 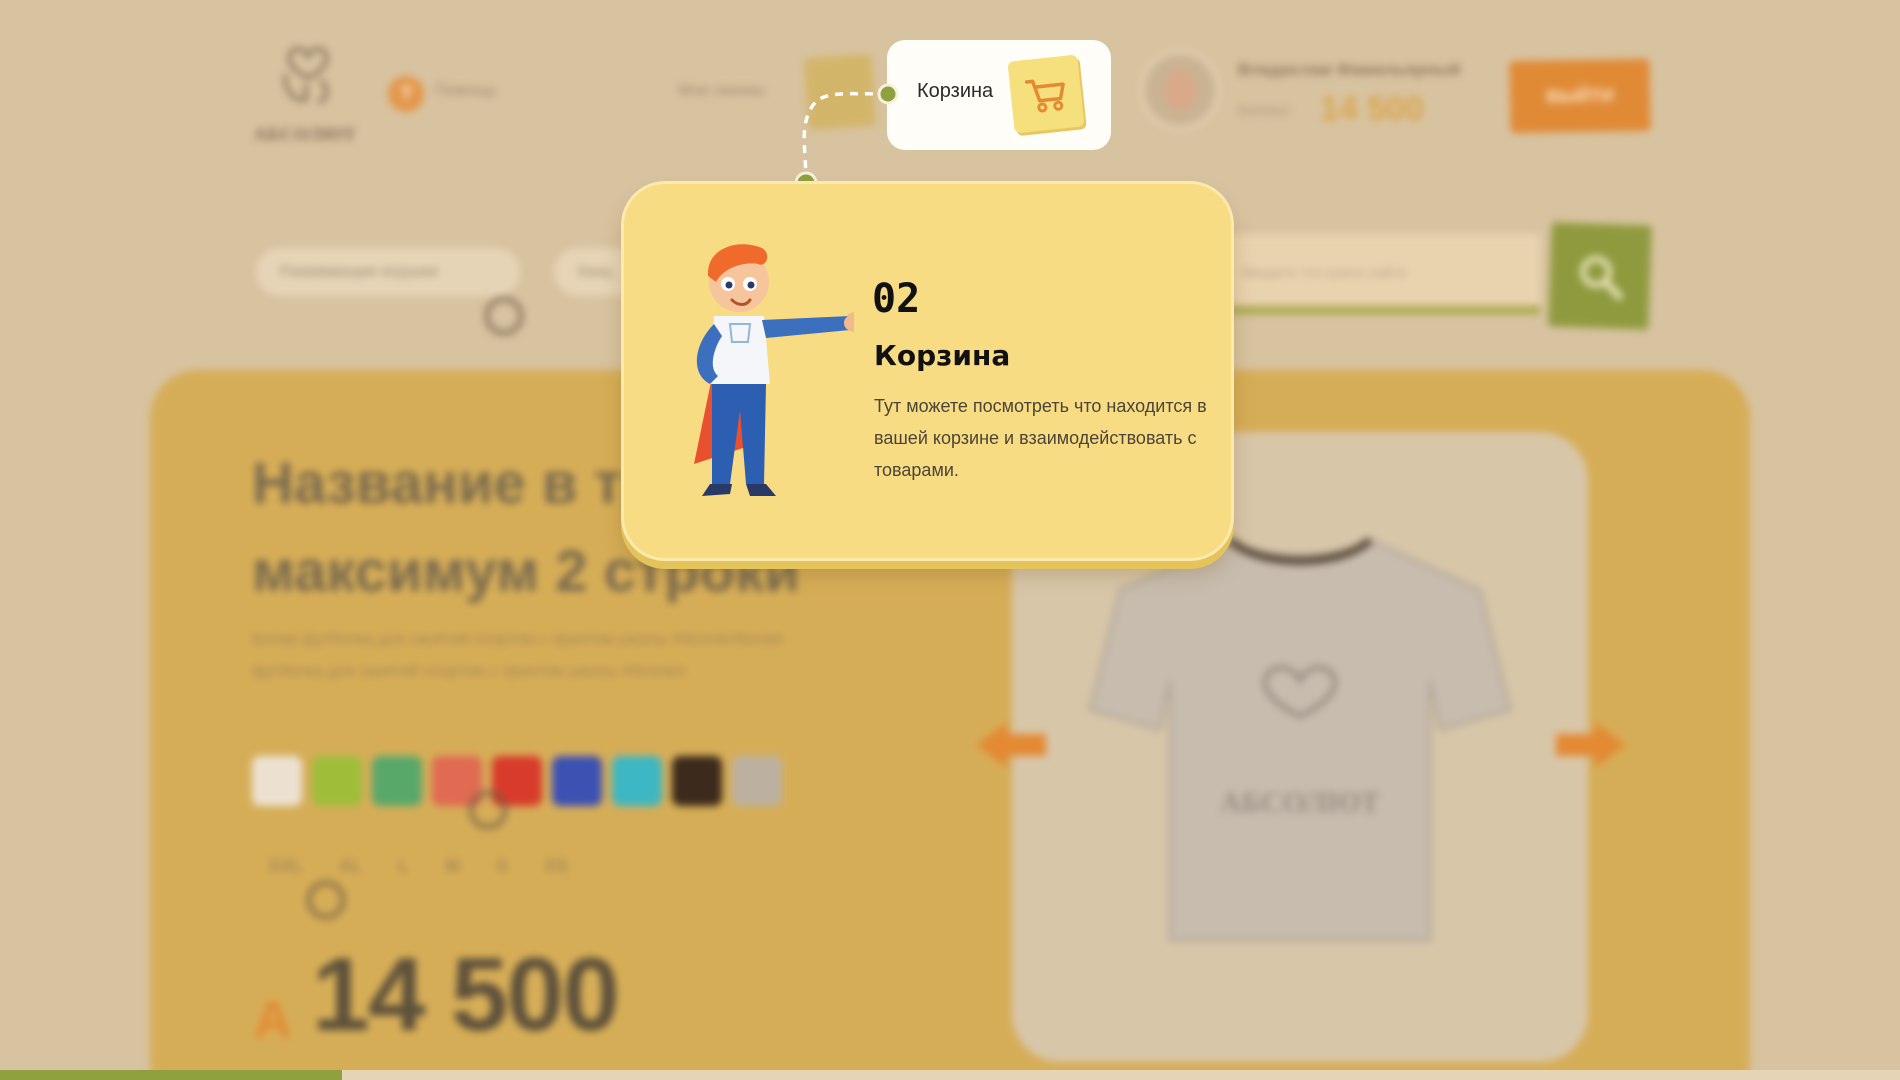 What do you see at coordinates (452, 866) in the screenshot?
I see `size-option: M` at bounding box center [452, 866].